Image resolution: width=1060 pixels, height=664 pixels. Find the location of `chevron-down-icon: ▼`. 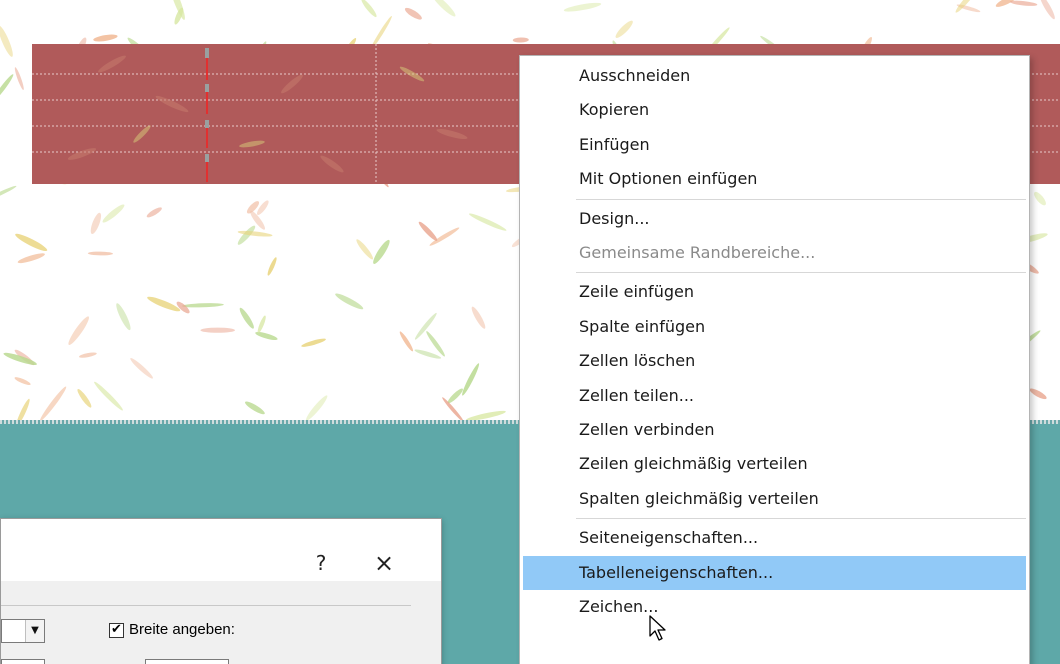

chevron-down-icon: ▼ is located at coordinates (34, 631).